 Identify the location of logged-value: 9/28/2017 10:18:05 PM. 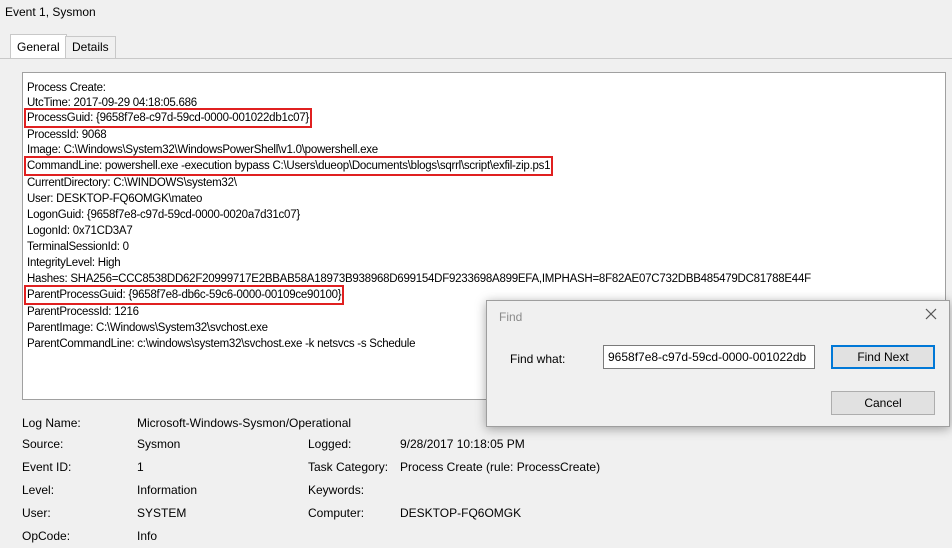
(462, 444).